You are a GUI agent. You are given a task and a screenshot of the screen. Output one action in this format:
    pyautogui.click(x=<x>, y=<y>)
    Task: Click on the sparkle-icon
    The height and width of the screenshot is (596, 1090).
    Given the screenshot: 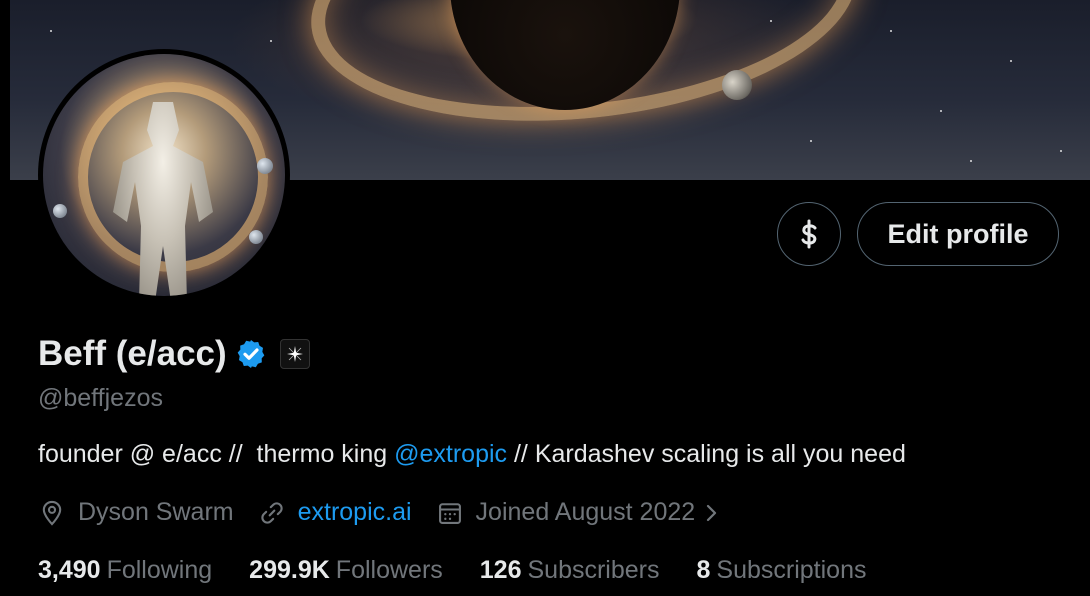 What is the action you would take?
    pyautogui.click(x=294, y=354)
    